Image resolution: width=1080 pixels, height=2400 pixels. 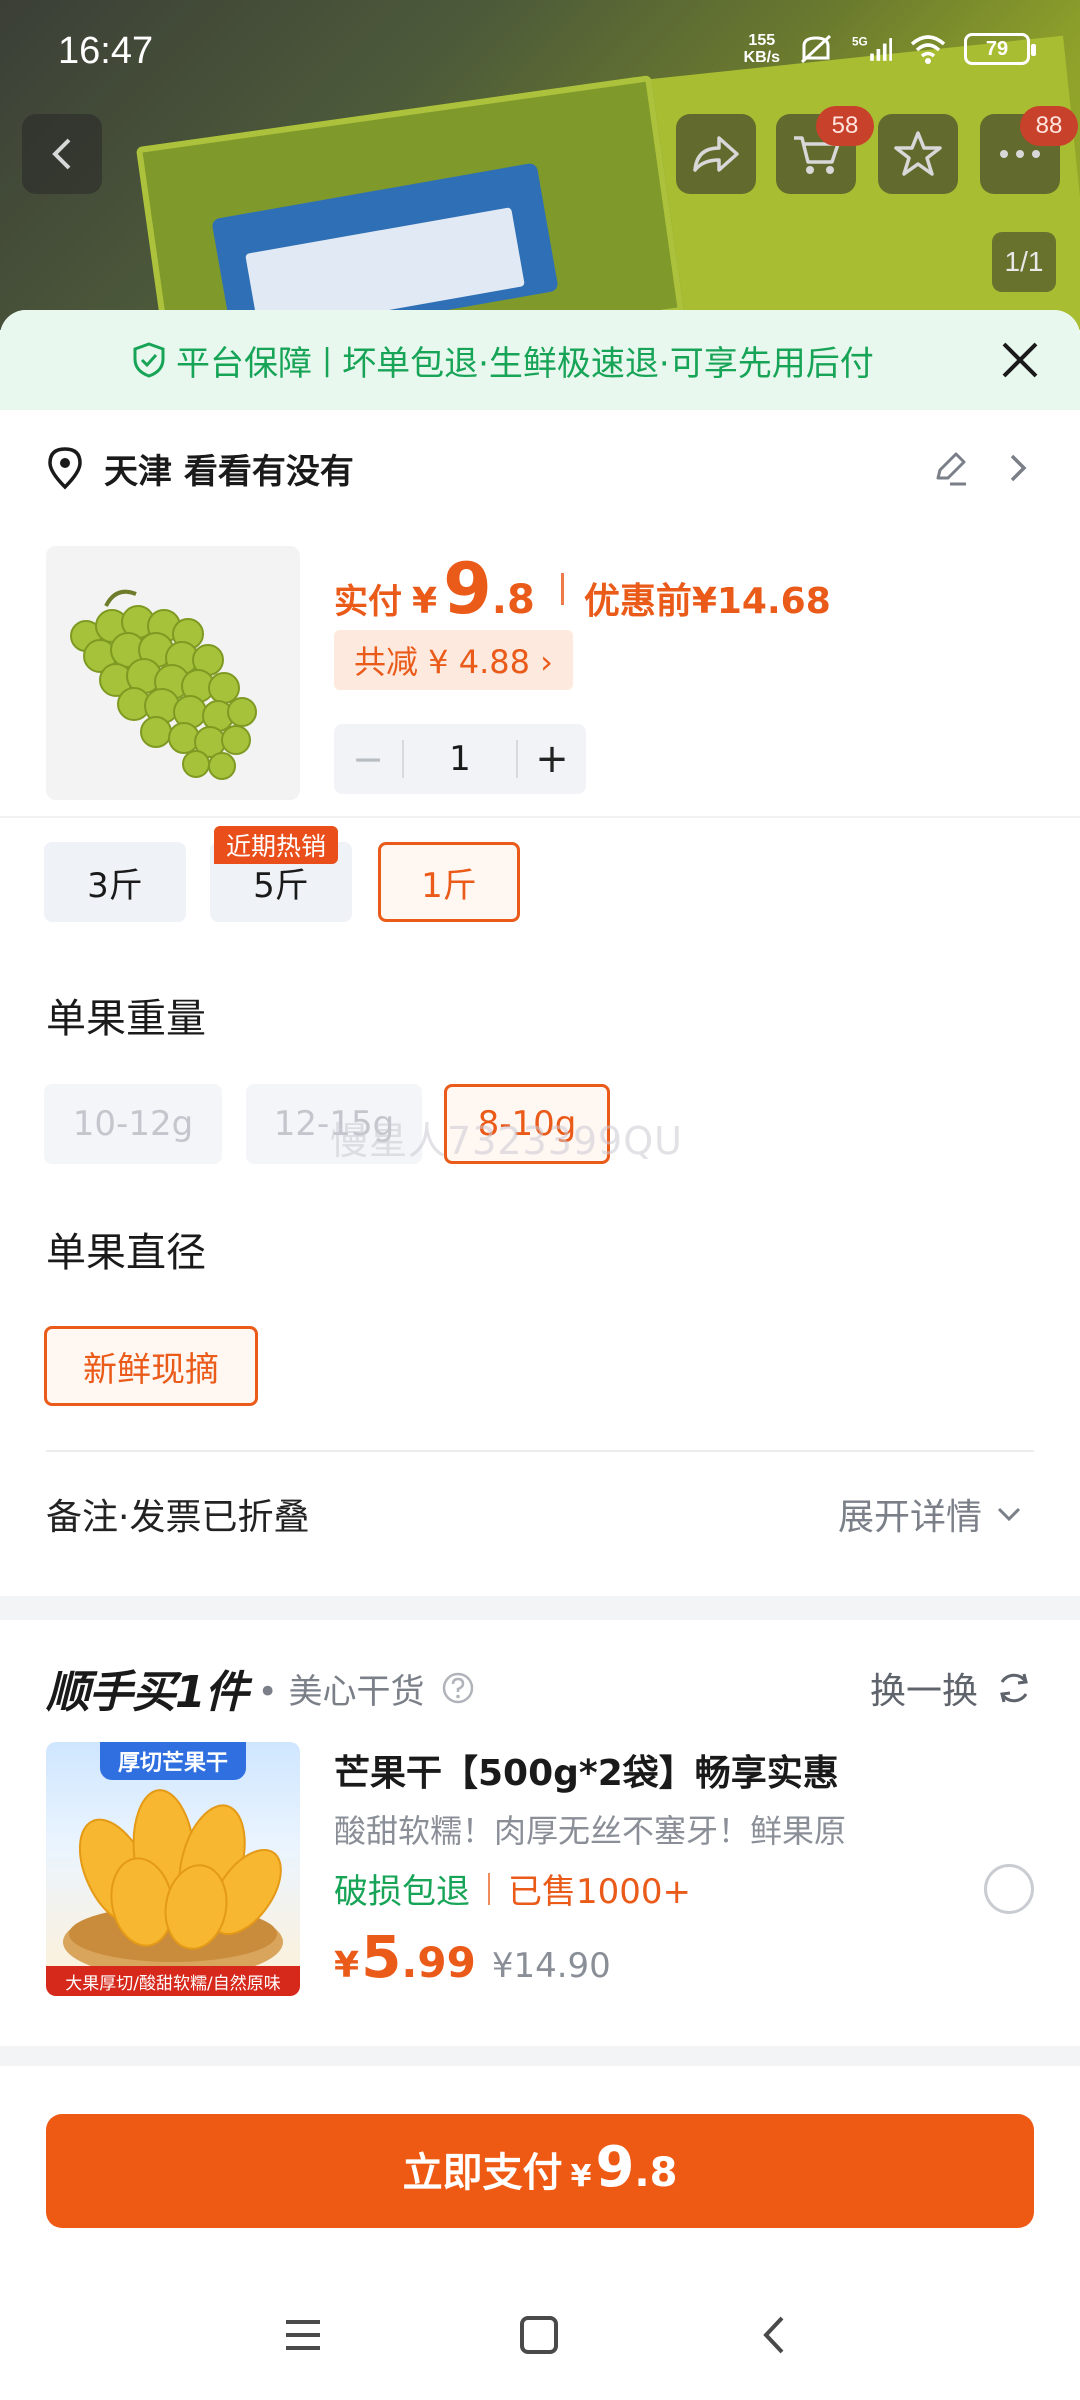 What do you see at coordinates (126, 1253) in the screenshot?
I see `diameter-section-title: 单果直径` at bounding box center [126, 1253].